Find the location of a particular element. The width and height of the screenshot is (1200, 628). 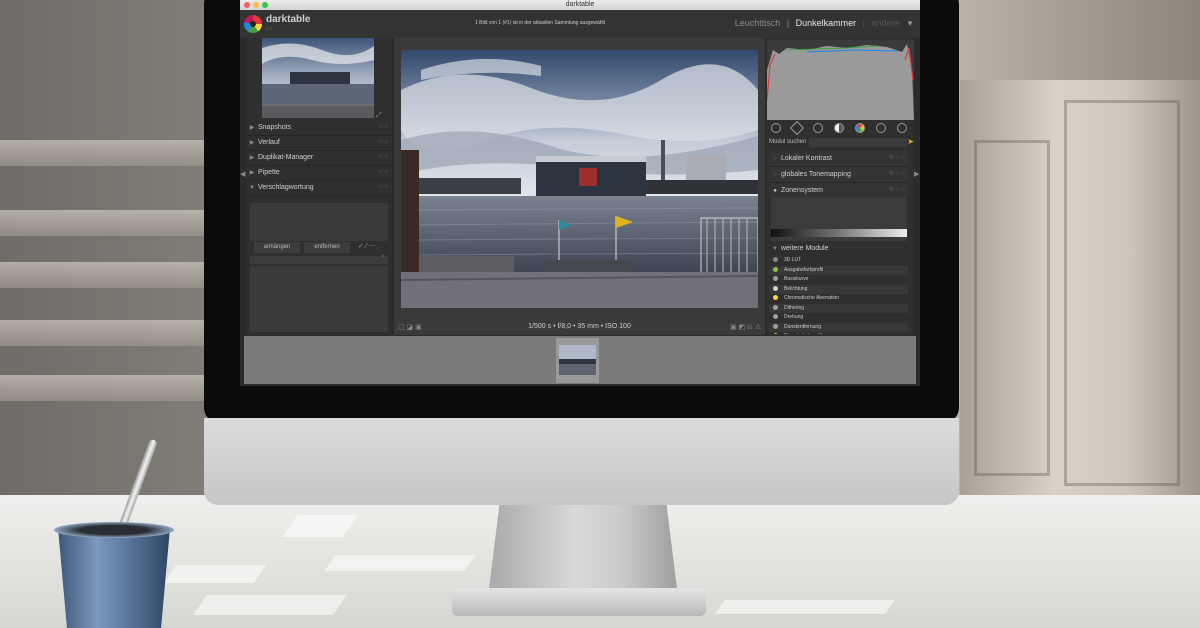

expand-icon: ⤢ is located at coordinates (379, 116).